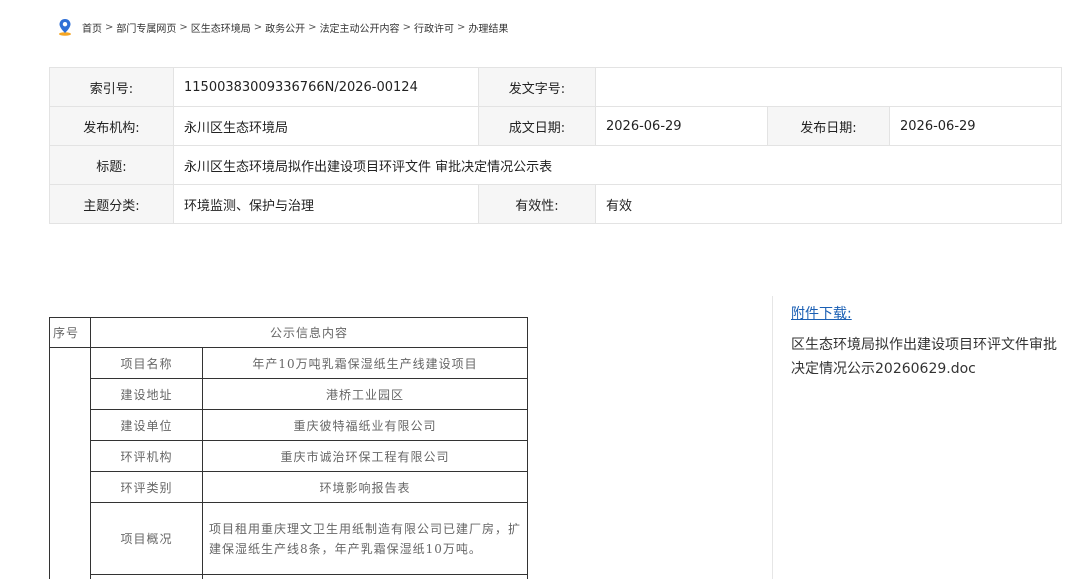 This screenshot has height=579, width=1080. Describe the element at coordinates (821, 313) in the screenshot. I see `attachment-download-link: 附件下载:` at that location.